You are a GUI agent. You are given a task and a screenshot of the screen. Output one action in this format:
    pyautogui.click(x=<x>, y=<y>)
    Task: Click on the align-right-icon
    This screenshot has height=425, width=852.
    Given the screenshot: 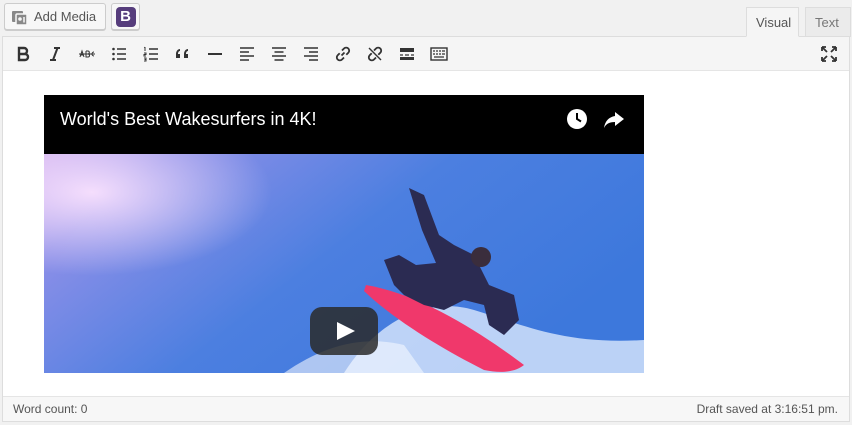 What is the action you would take?
    pyautogui.click(x=311, y=54)
    